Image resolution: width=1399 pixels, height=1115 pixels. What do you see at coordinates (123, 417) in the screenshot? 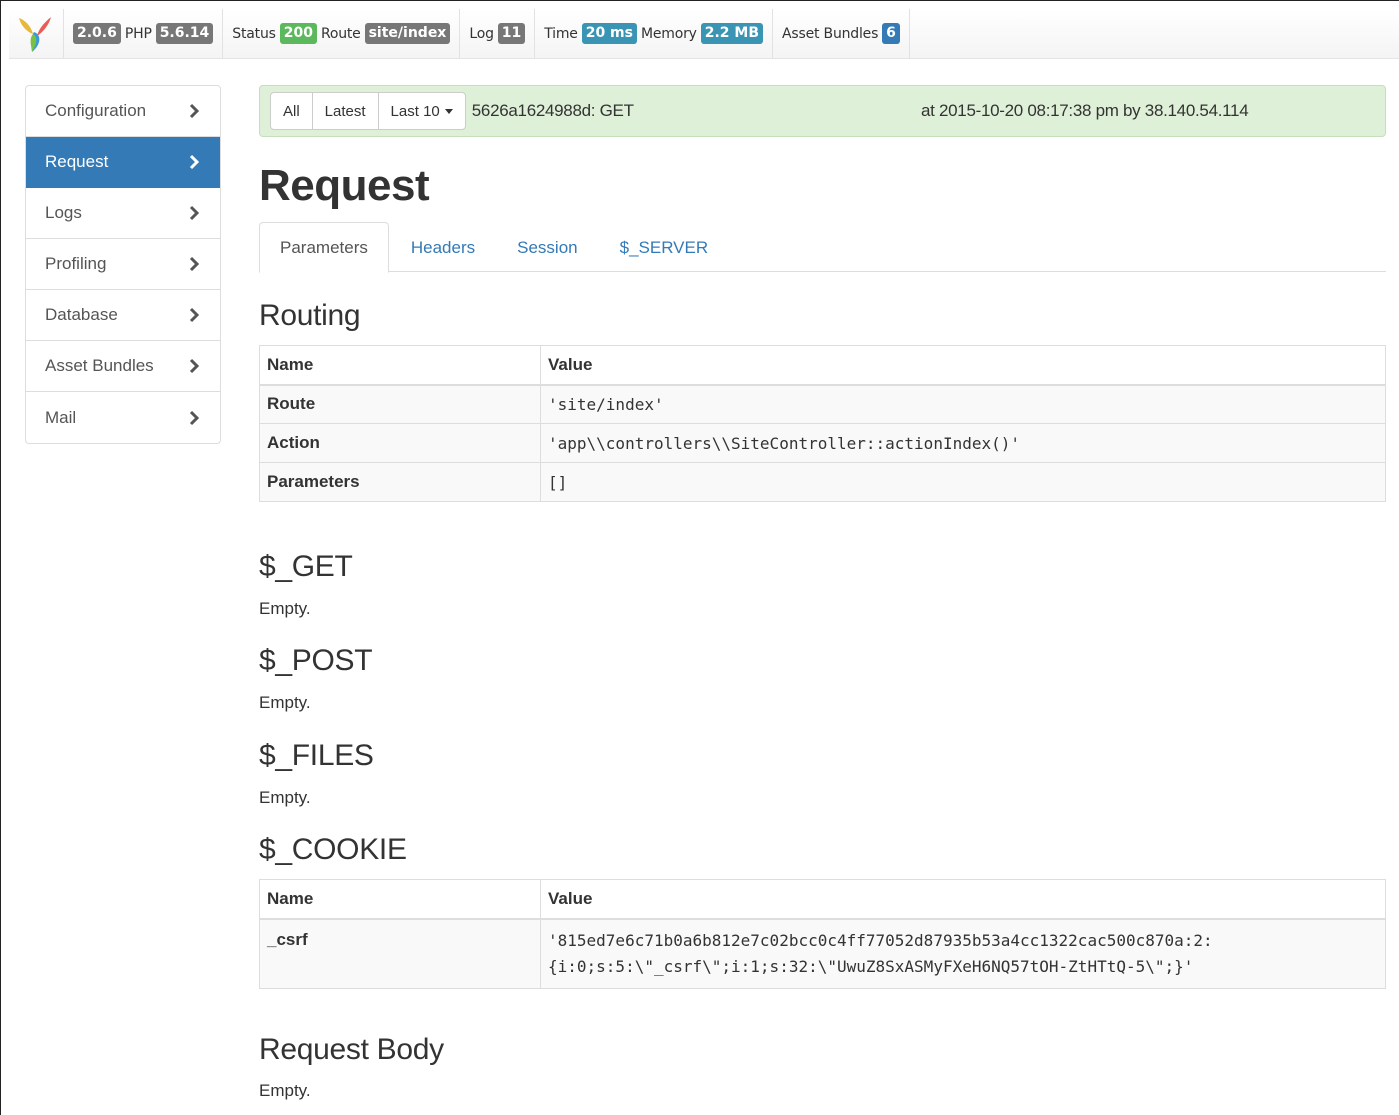
I see `sidebar-item-mail: Mail` at bounding box center [123, 417].